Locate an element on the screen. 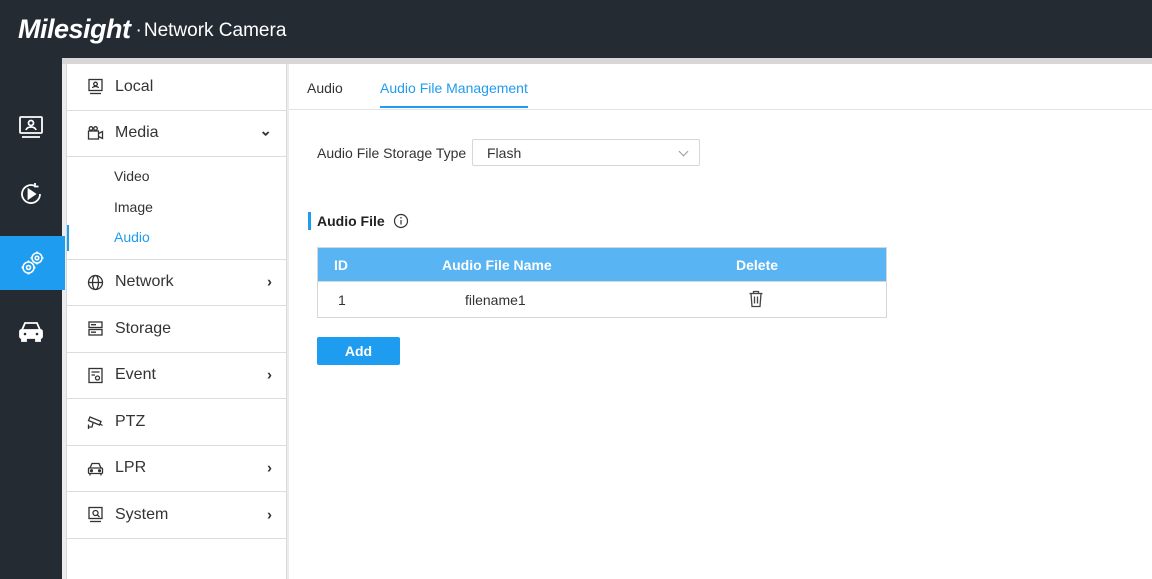 Image resolution: width=1152 pixels, height=579 pixels. event-icon is located at coordinates (95, 375).